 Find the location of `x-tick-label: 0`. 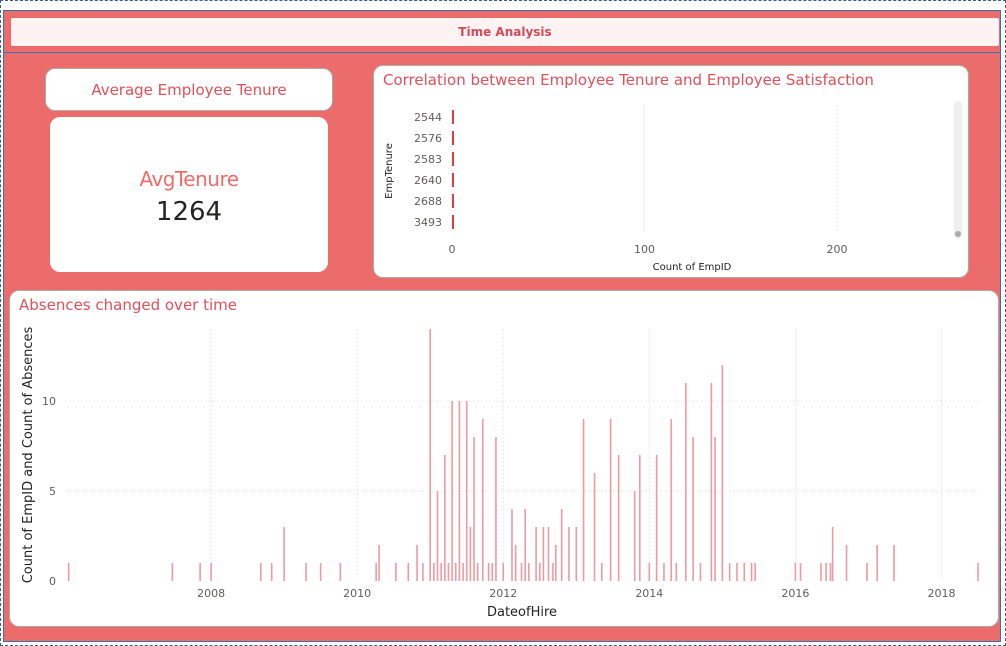

x-tick-label: 0 is located at coordinates (452, 249).